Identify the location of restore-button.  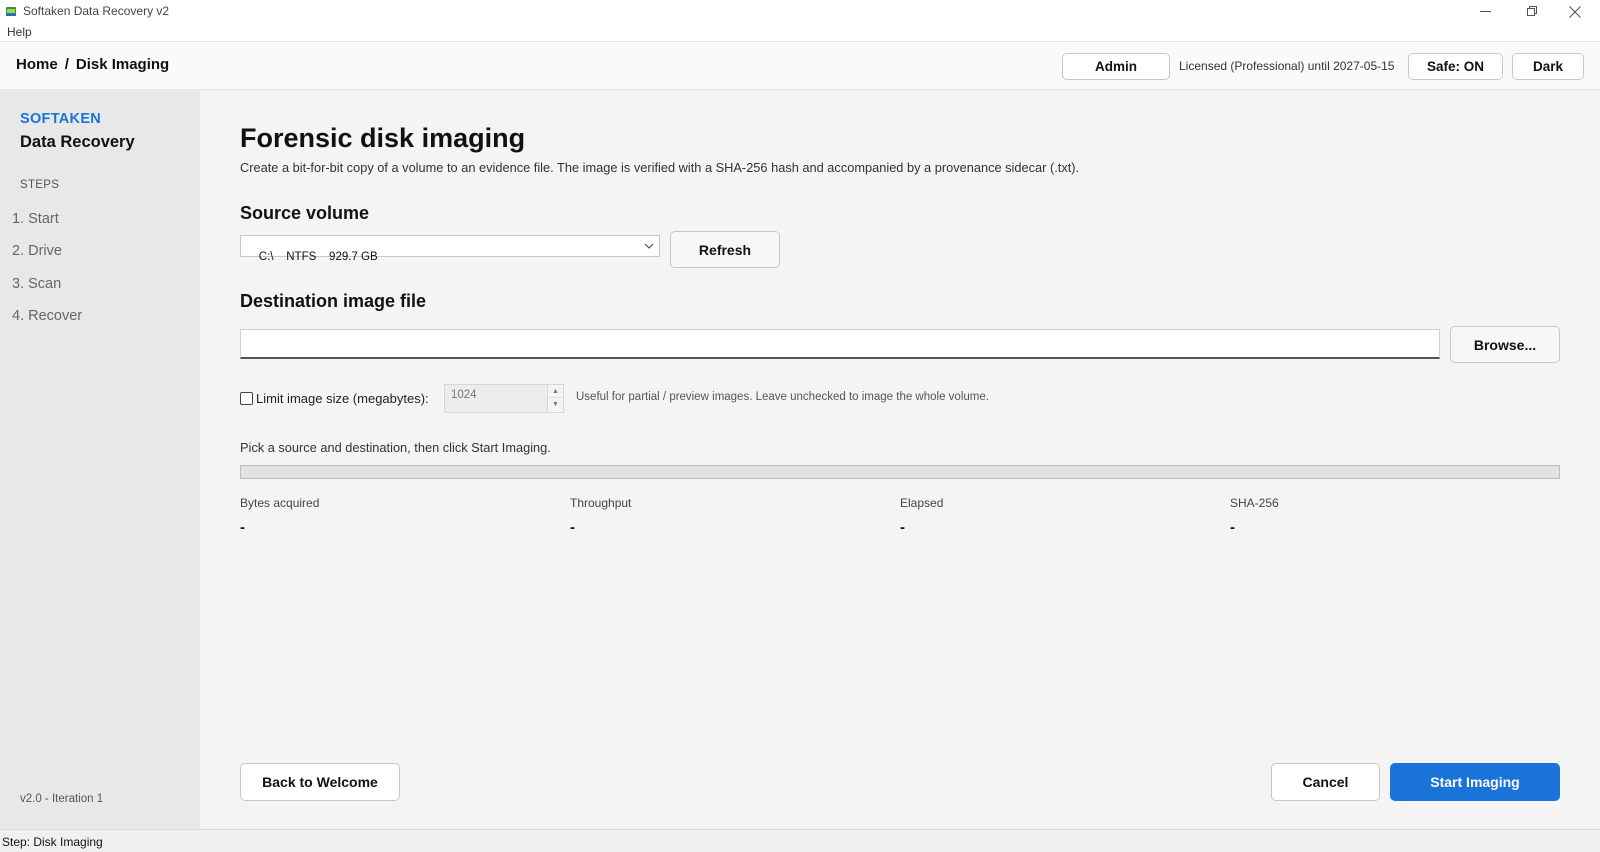
(1531, 11).